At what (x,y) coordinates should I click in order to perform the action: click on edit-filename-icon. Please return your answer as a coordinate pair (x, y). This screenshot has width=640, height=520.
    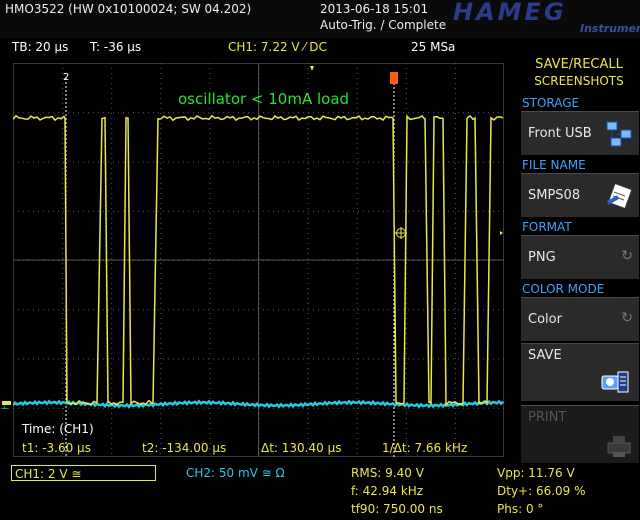
    Looking at the image, I should click on (619, 196).